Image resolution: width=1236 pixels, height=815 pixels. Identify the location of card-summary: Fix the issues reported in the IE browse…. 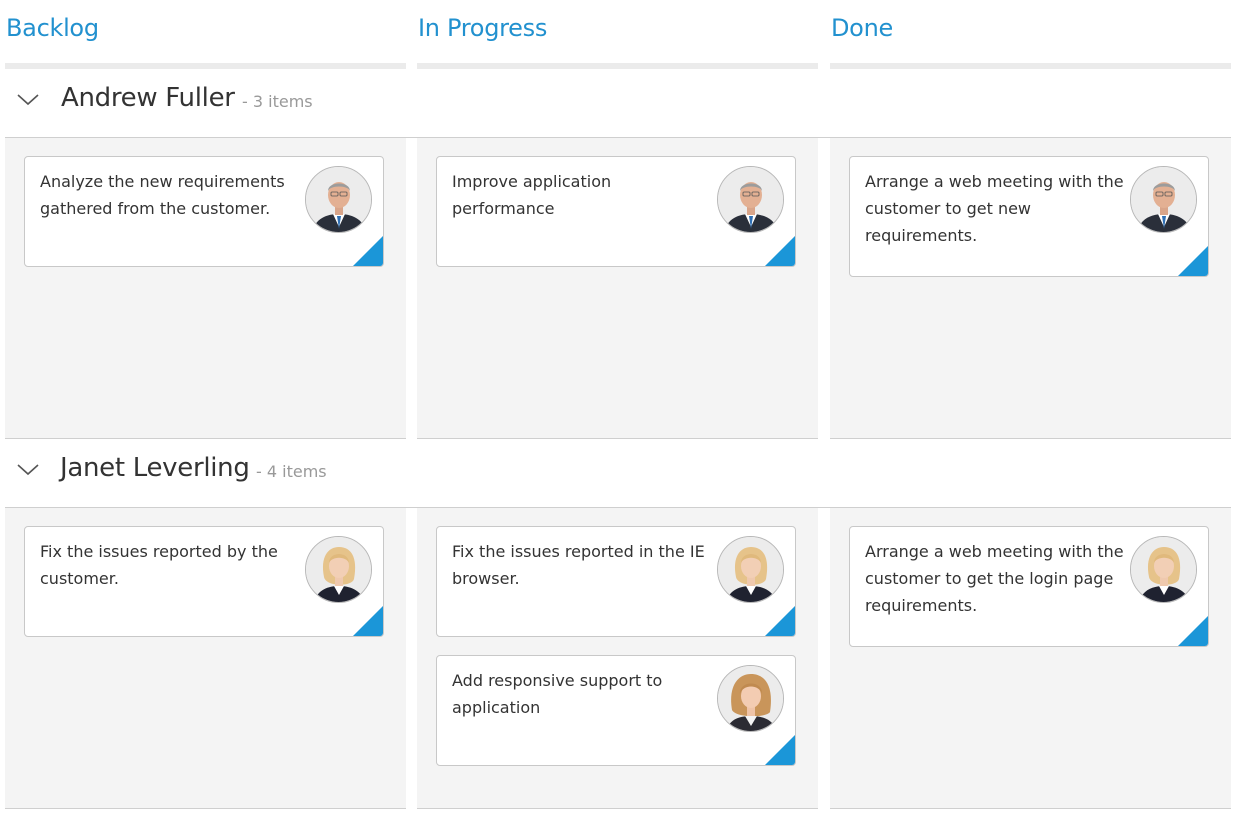
(578, 565).